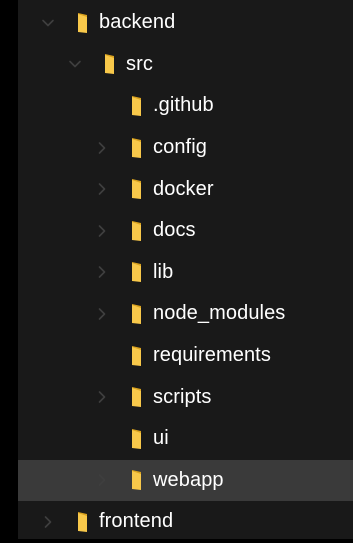  Describe the element at coordinates (161, 438) in the screenshot. I see `tree-item-label: ui` at that location.